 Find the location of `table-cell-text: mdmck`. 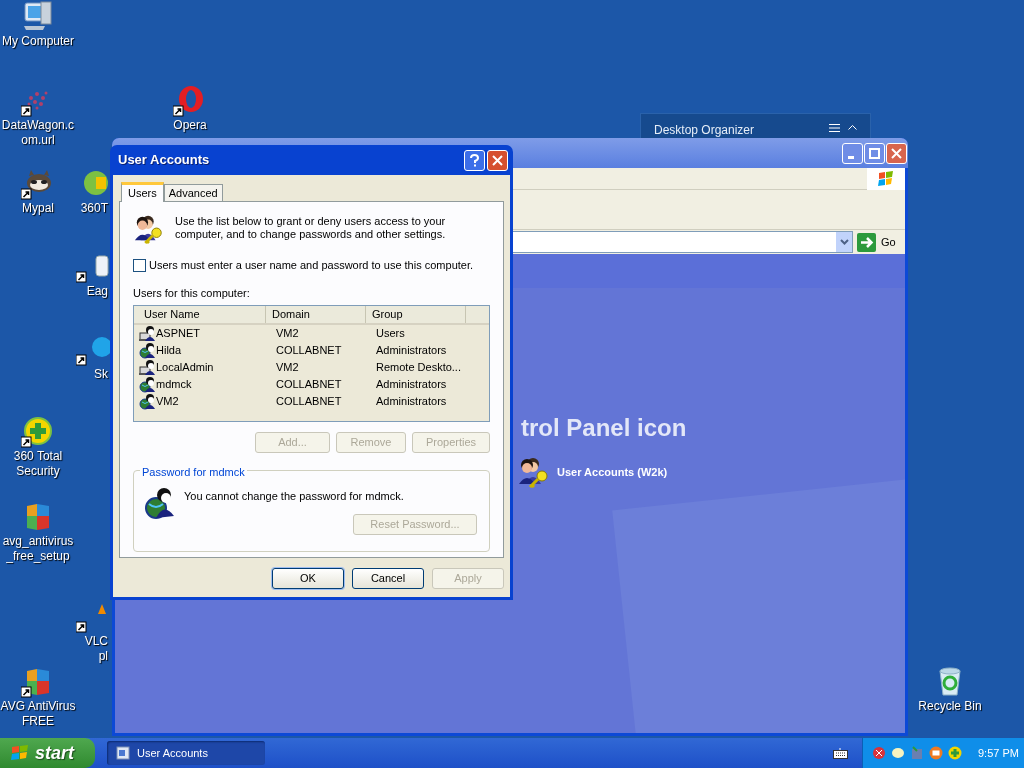

table-cell-text: mdmck is located at coordinates (174, 385).